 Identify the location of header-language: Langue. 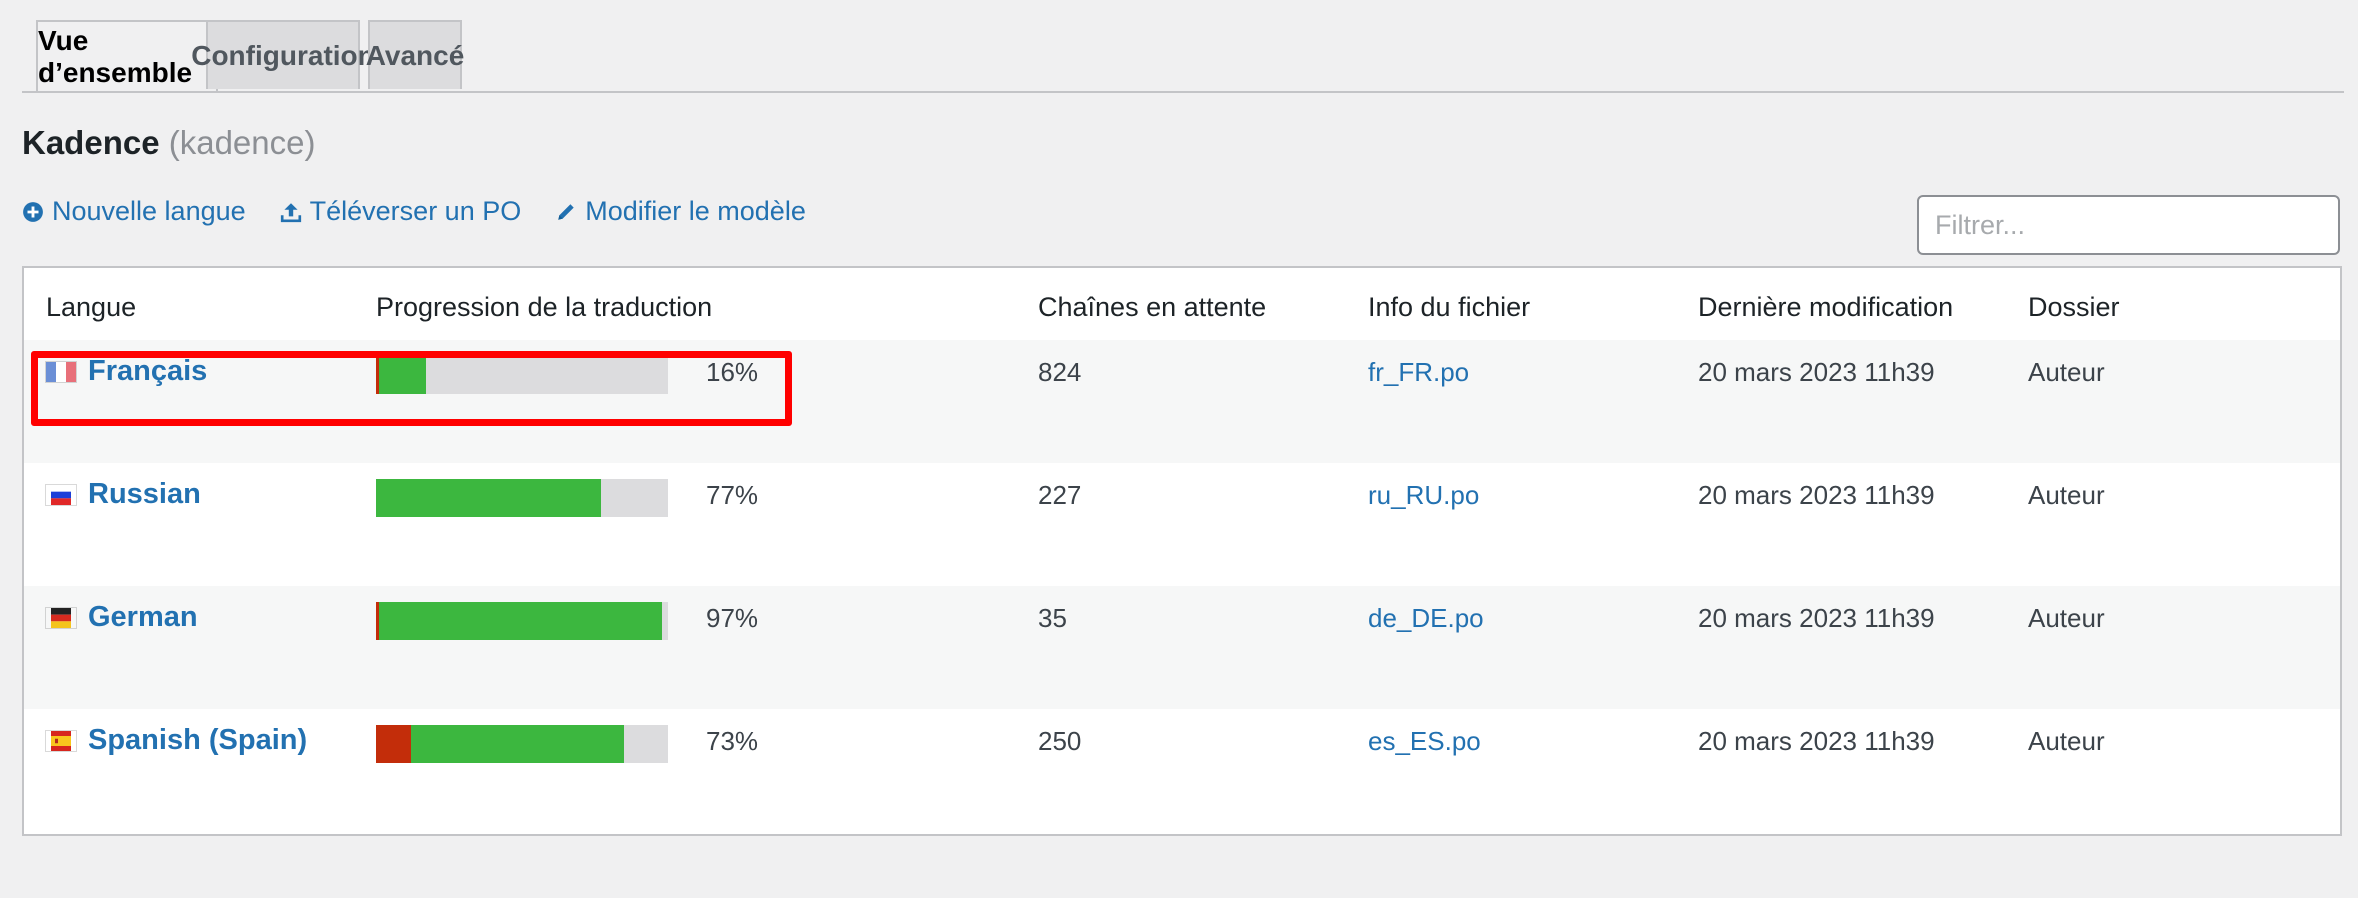
(91, 307).